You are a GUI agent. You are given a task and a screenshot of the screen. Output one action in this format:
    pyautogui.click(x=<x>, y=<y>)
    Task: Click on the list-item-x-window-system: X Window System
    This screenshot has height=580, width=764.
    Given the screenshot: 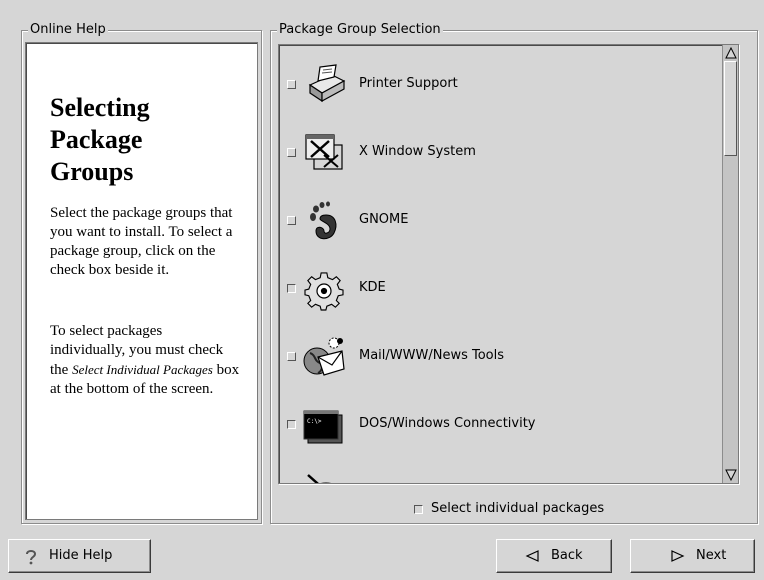 What is the action you would take?
    pyautogui.click(x=499, y=152)
    